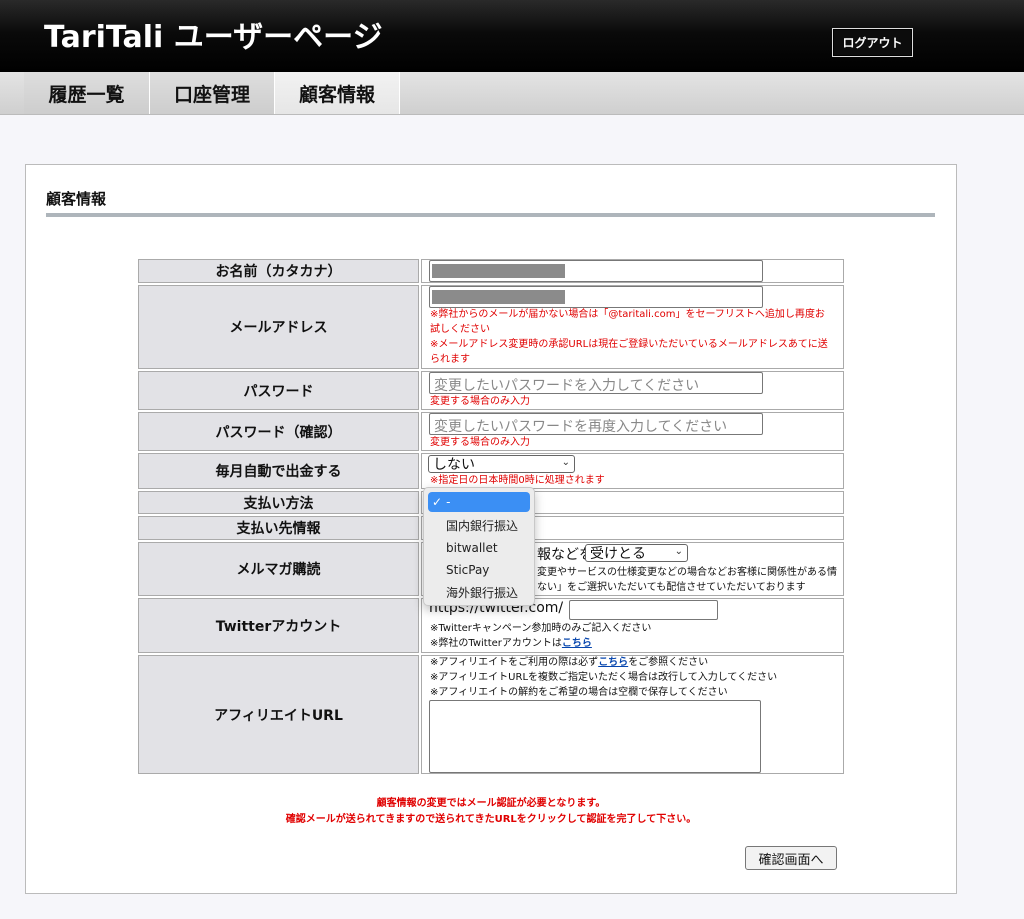 The width and height of the screenshot is (1024, 919). What do you see at coordinates (337, 93) in the screenshot?
I see `tab-customer-info: 顧客情報` at bounding box center [337, 93].